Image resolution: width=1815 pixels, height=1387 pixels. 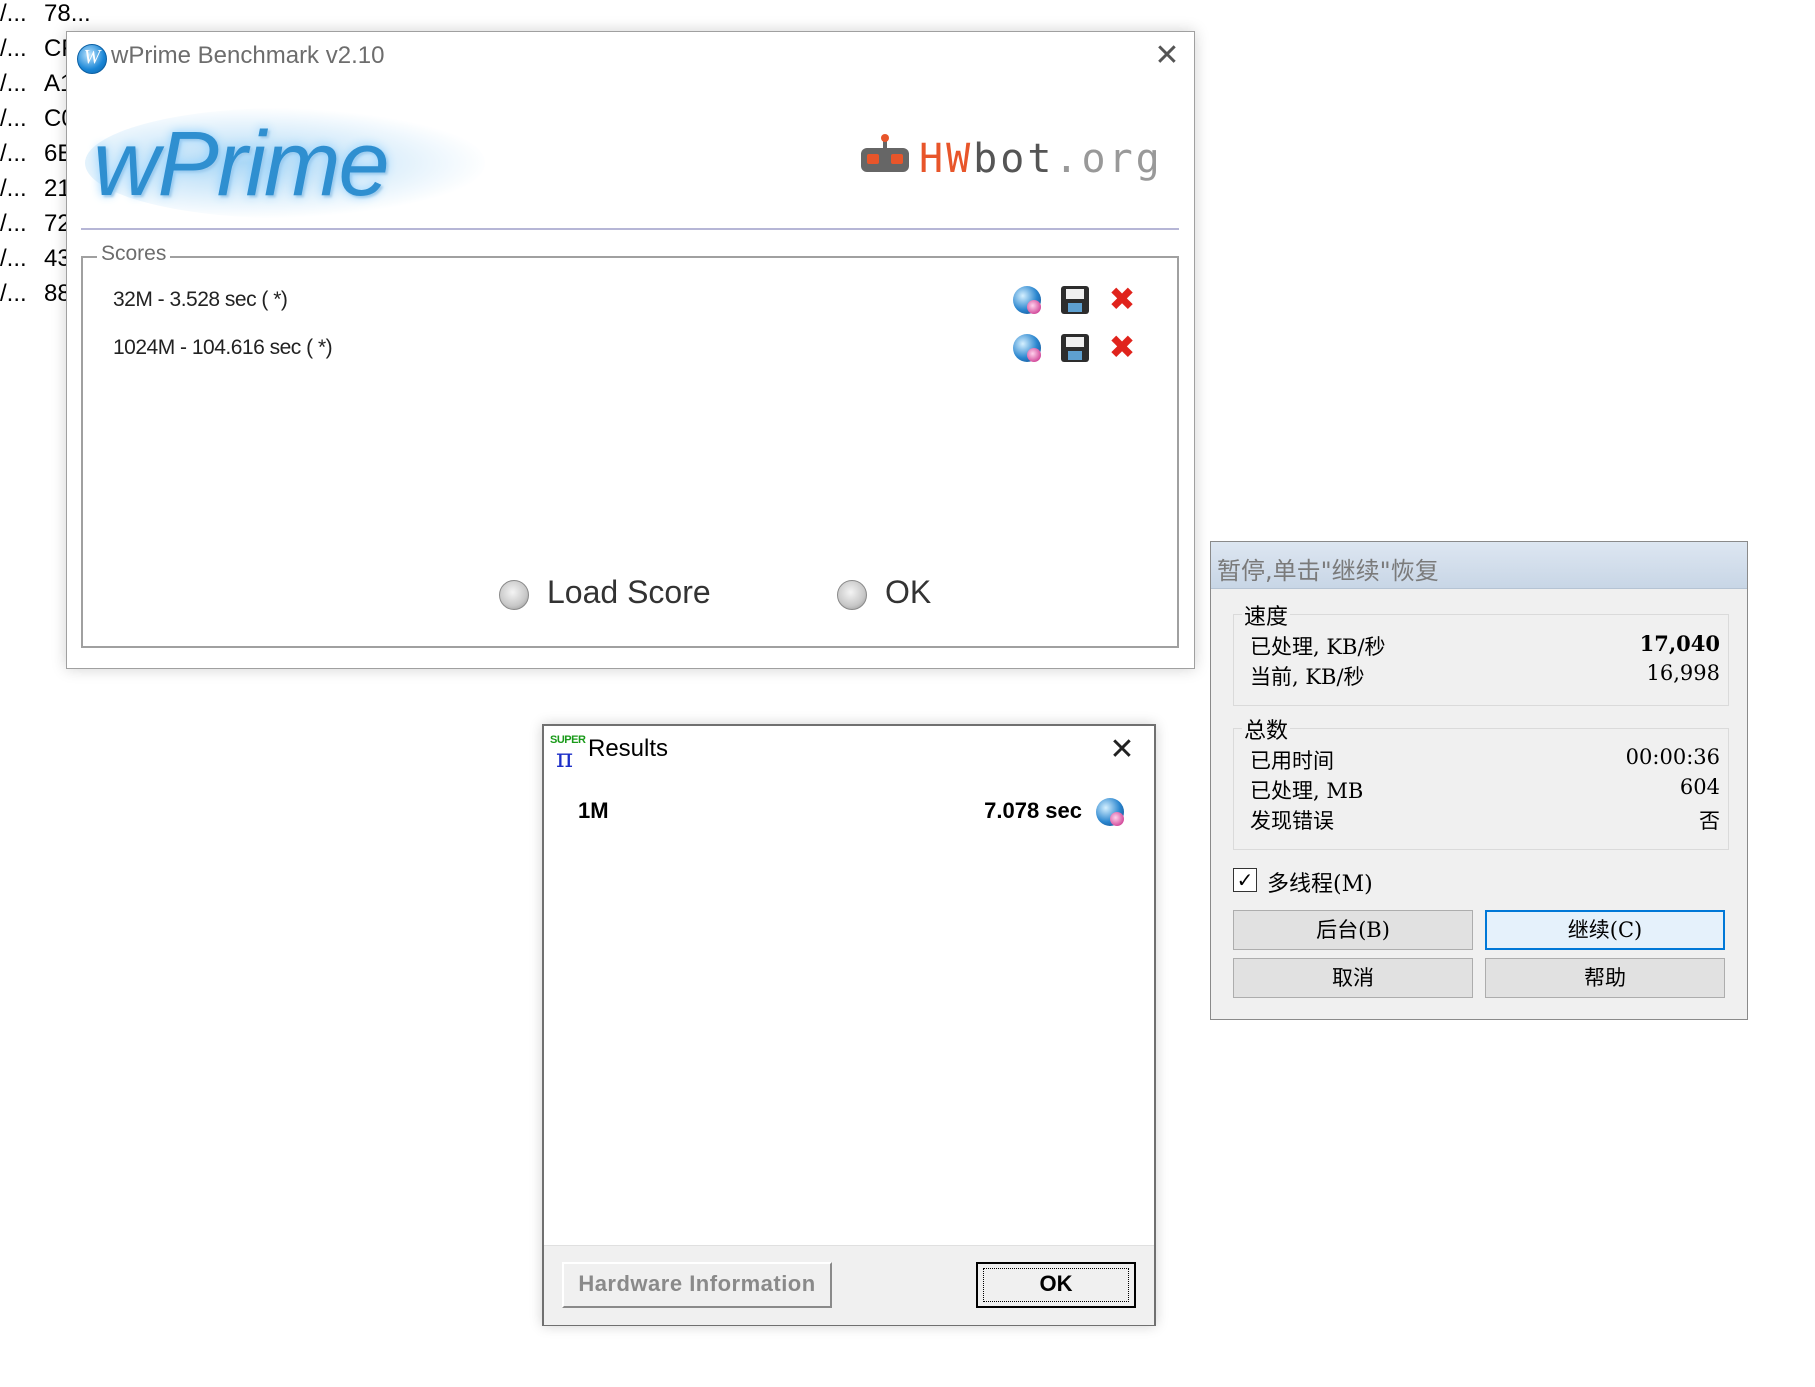 What do you see at coordinates (1605, 978) in the screenshot?
I see `help-button: 帮助` at bounding box center [1605, 978].